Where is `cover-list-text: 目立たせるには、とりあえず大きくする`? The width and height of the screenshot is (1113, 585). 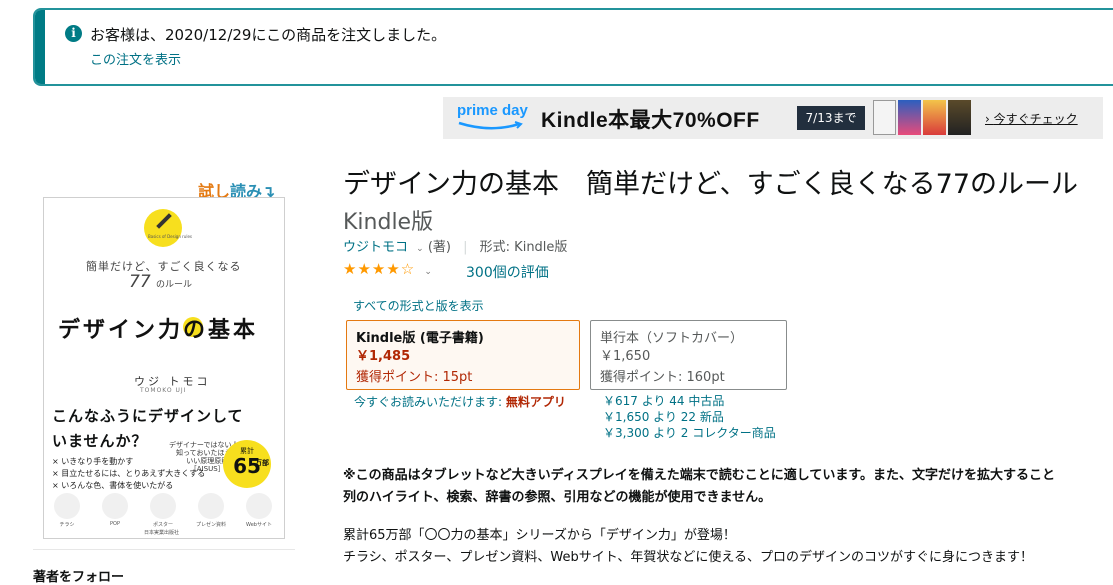
cover-list-text: 目立たせるには、とりあえず大きくする is located at coordinates (133, 473).